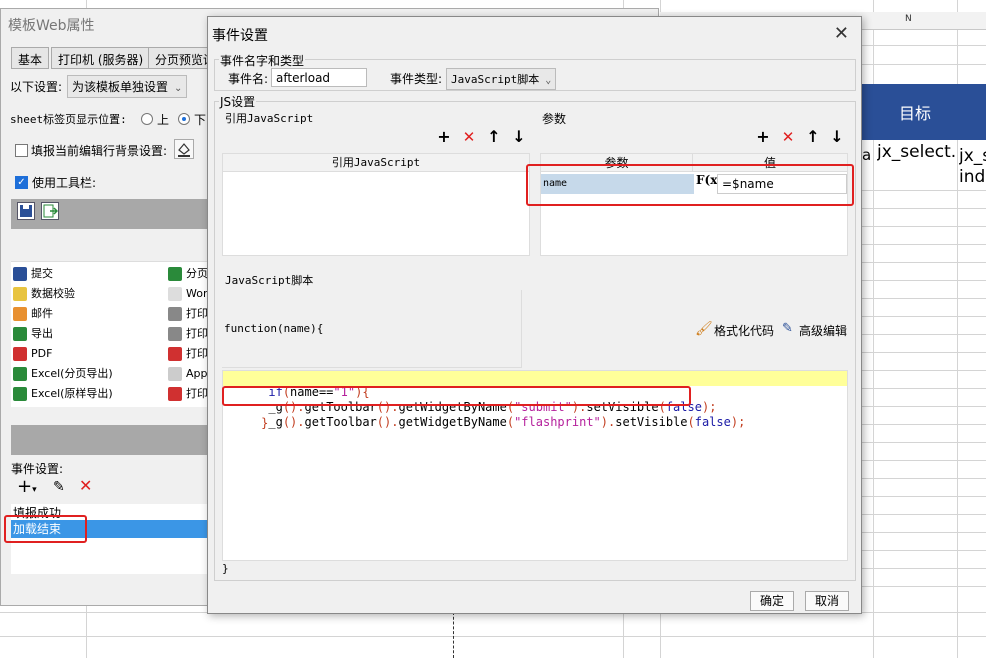 This screenshot has width=986, height=658. I want to click on radio-bottom, so click(184, 119).